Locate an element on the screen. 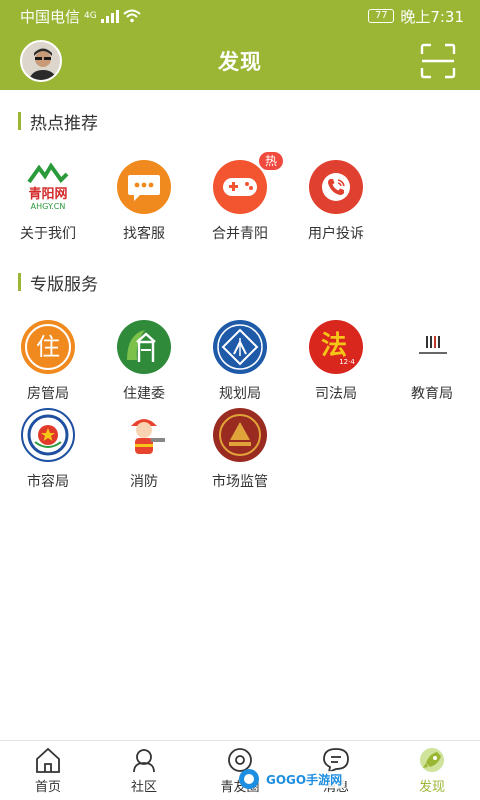 This screenshot has width=480, height=800. firefighter-icon is located at coordinates (144, 435).